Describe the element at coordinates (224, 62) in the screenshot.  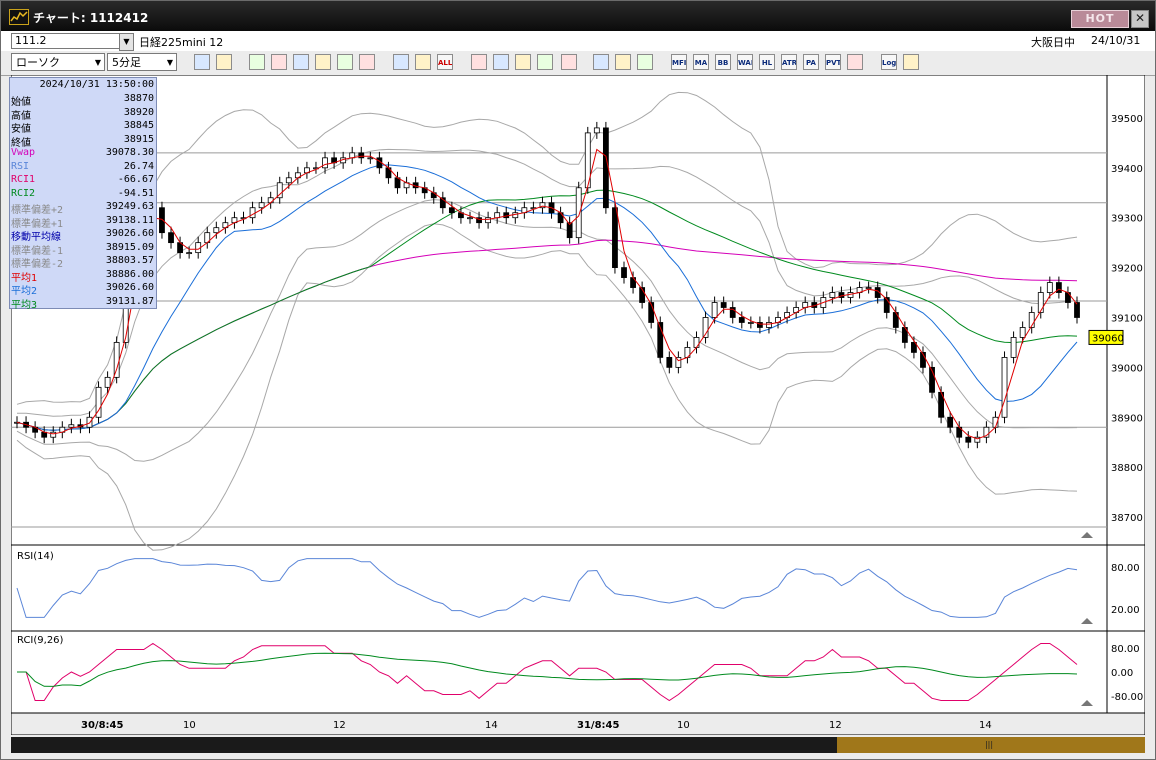
I see `crosshair-tool-button` at that location.